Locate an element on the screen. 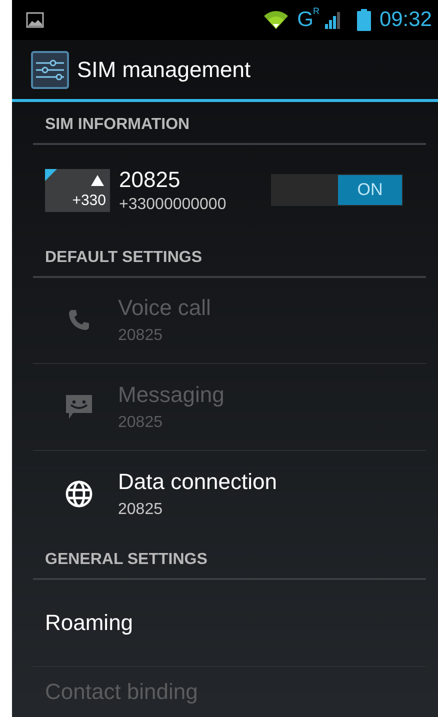  section-header: DEFAULT SETTINGS is located at coordinates (123, 257).